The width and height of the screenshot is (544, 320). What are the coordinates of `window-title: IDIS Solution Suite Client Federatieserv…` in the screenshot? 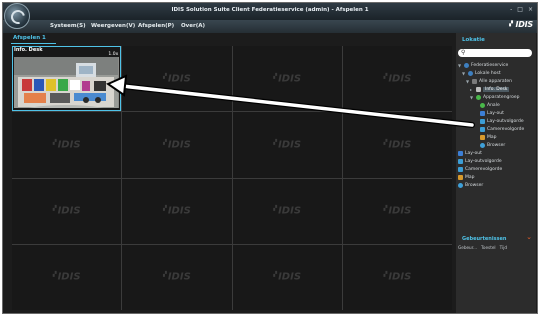 It's located at (270, 10).